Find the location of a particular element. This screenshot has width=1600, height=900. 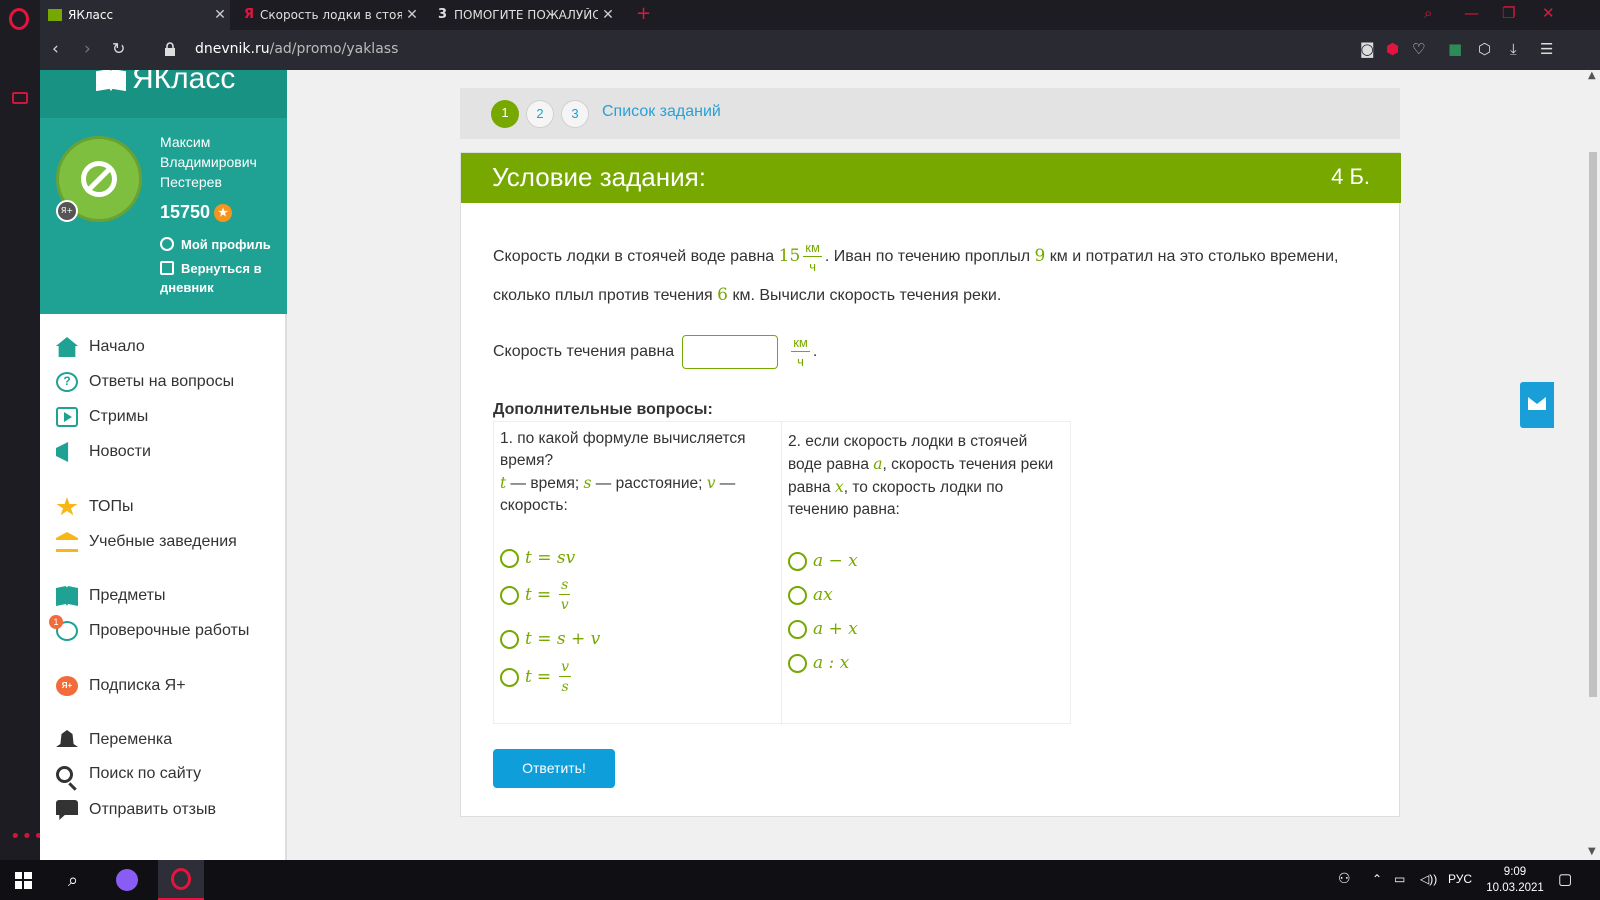

new-tab-icon: + is located at coordinates (643, 13).